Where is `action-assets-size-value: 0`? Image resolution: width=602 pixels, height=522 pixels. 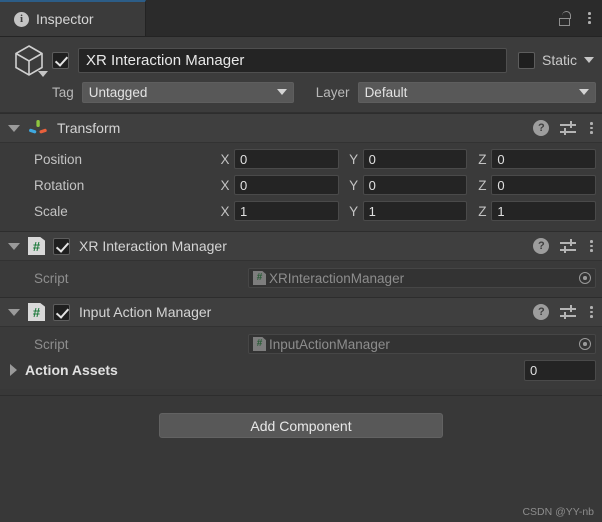
action-assets-size-value: 0 is located at coordinates (534, 370).